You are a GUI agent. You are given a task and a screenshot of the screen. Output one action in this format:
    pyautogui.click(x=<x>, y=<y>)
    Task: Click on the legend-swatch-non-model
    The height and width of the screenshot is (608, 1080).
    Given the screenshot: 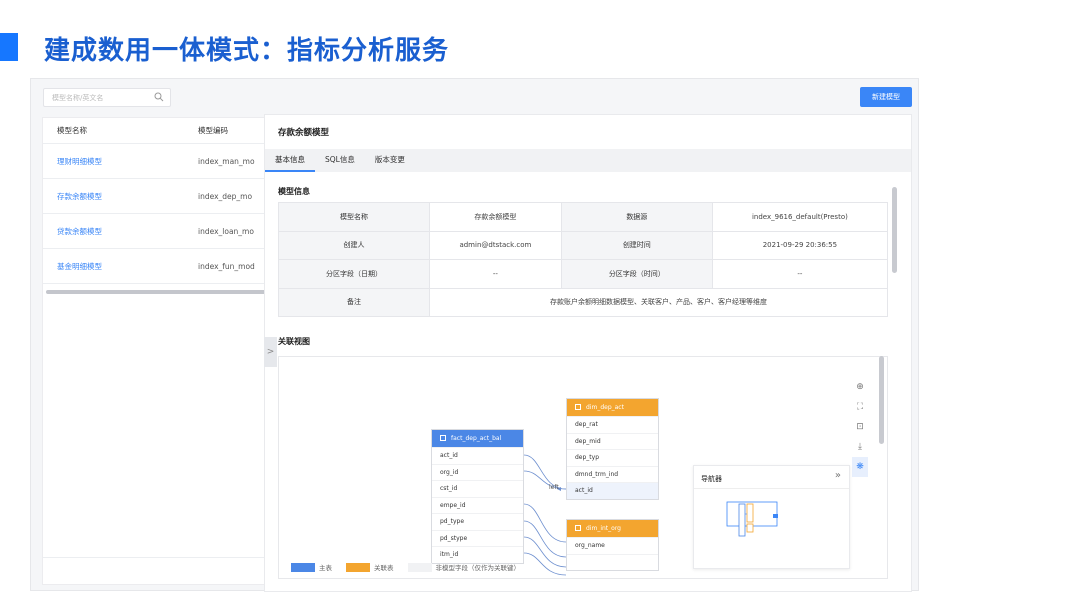 What is the action you would take?
    pyautogui.click(x=419, y=567)
    